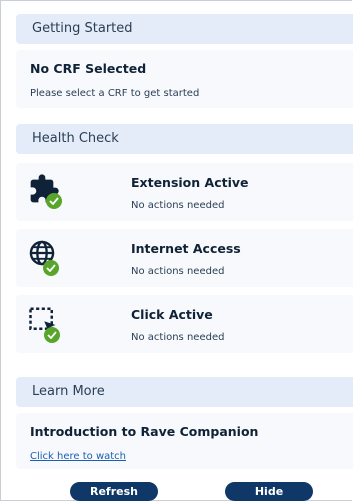 Image resolution: width=353 pixels, height=501 pixels. Describe the element at coordinates (172, 314) in the screenshot. I see `health-item-title: Click Active` at that location.